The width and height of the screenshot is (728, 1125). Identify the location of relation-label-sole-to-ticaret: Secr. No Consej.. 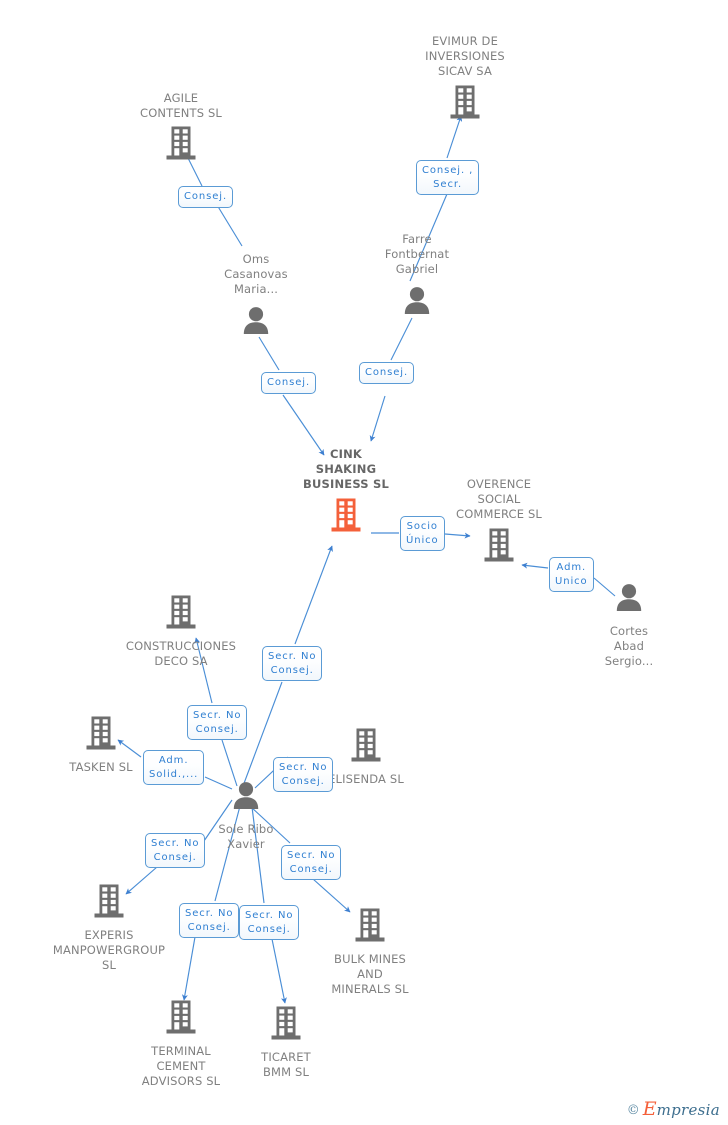
(269, 922).